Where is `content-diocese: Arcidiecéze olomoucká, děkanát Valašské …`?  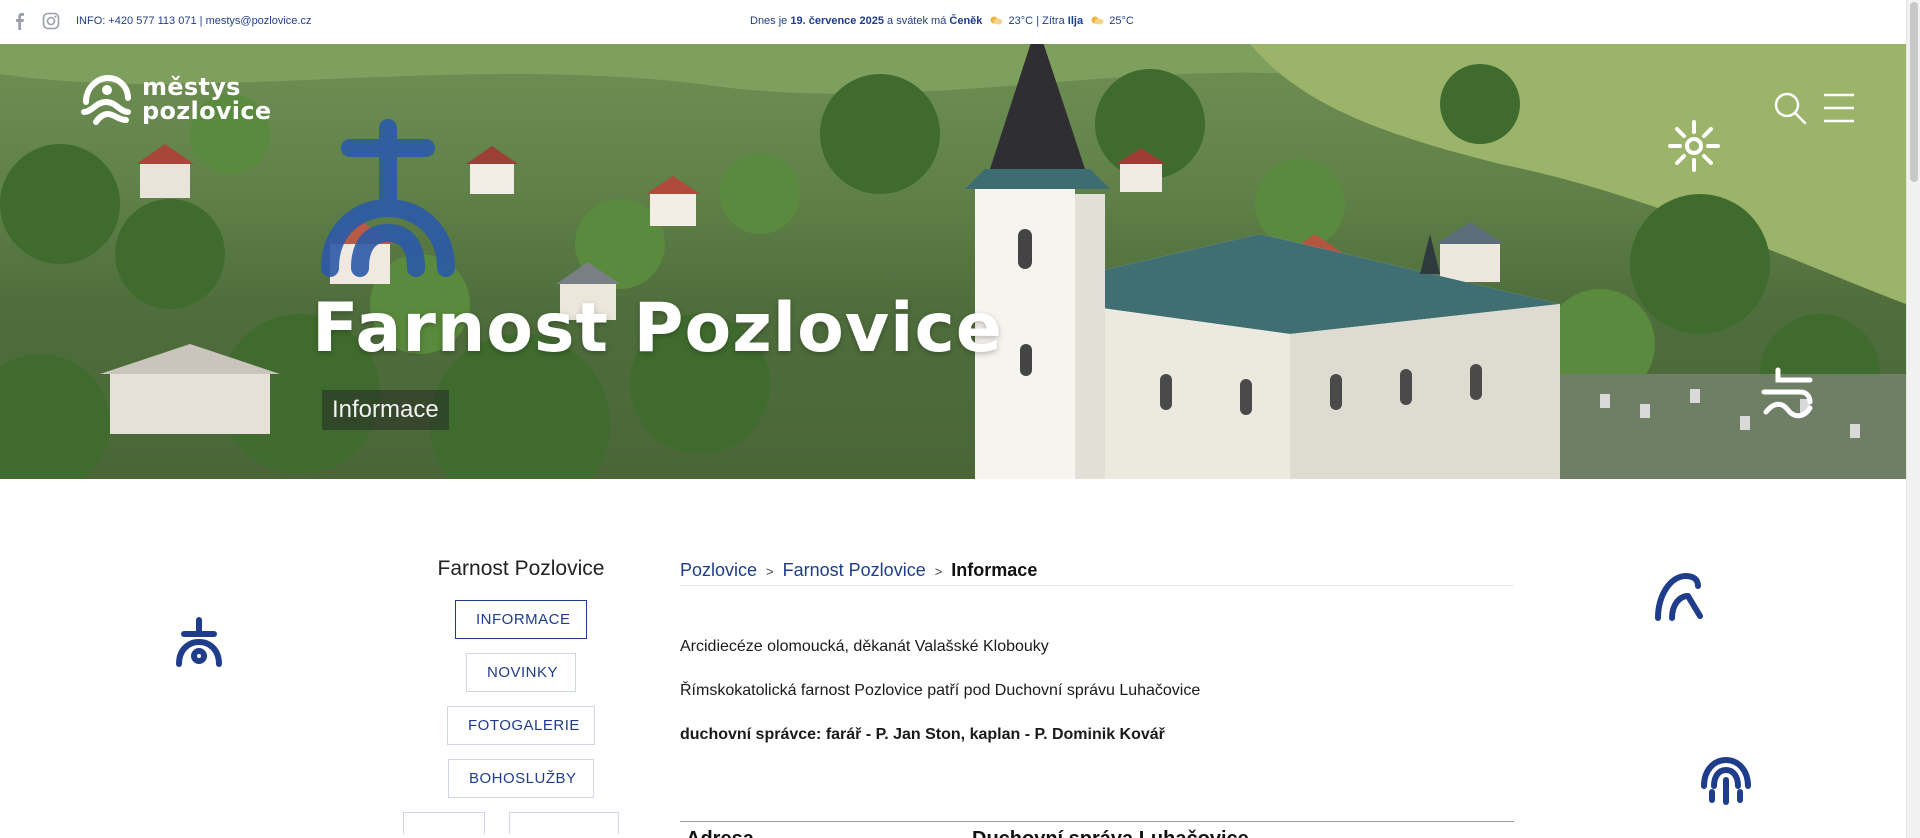
content-diocese: Arcidiecéze olomoucká, děkanát Valašské … is located at coordinates (864, 646).